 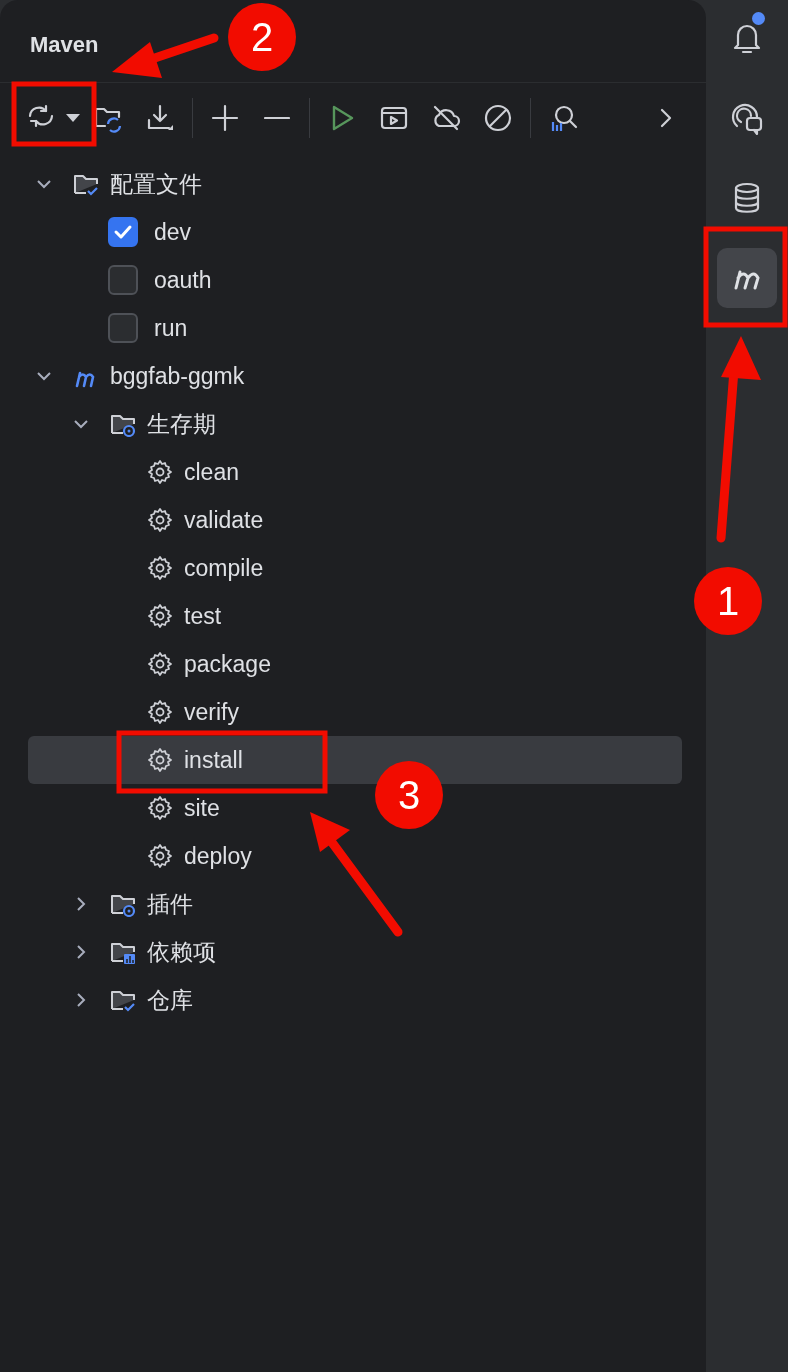 I want to click on tree-row: 配置文件, so click(x=119, y=184).